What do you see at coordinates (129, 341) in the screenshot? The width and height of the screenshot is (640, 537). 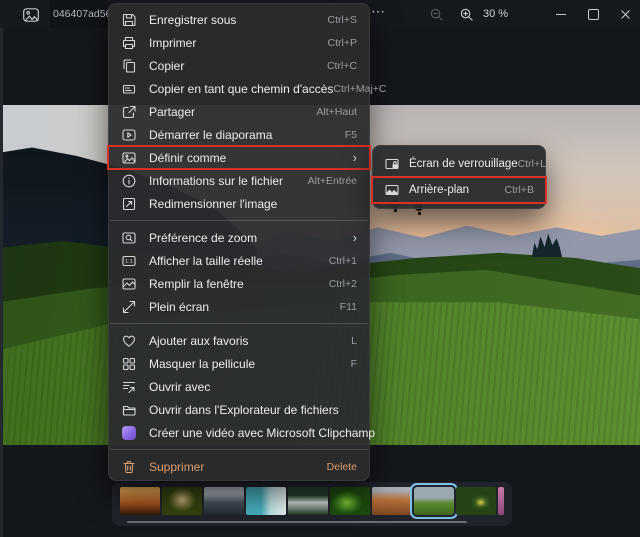 I see `heart-icon` at bounding box center [129, 341].